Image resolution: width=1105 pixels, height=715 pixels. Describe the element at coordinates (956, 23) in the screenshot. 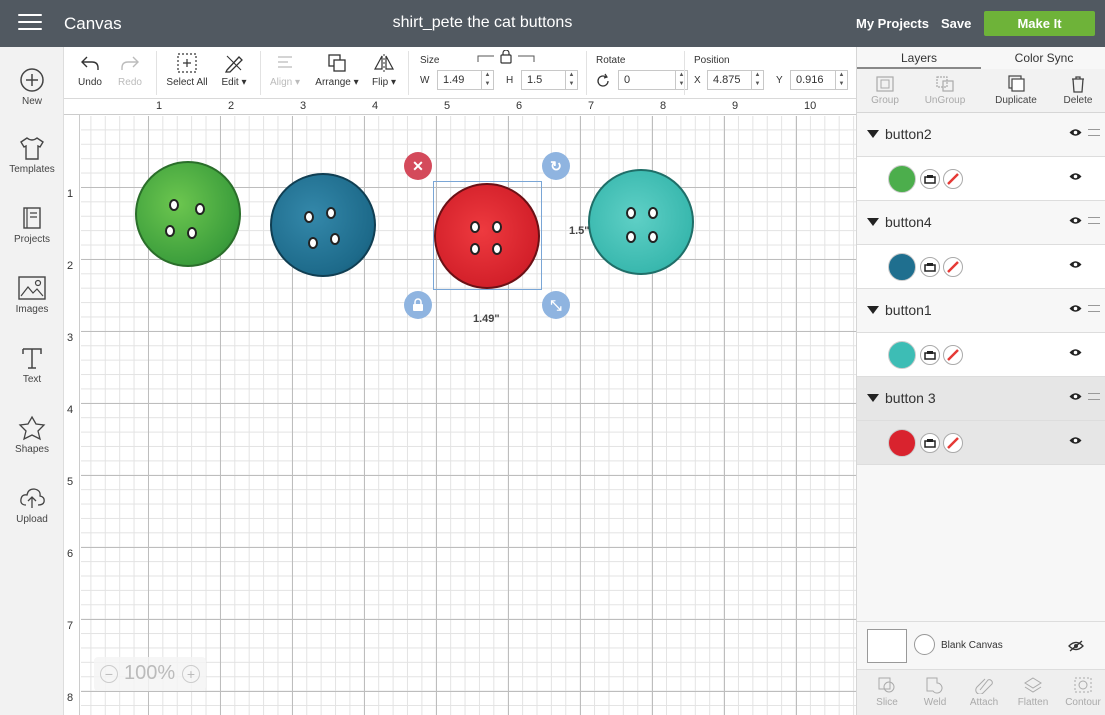

I see `save-button: Save` at that location.